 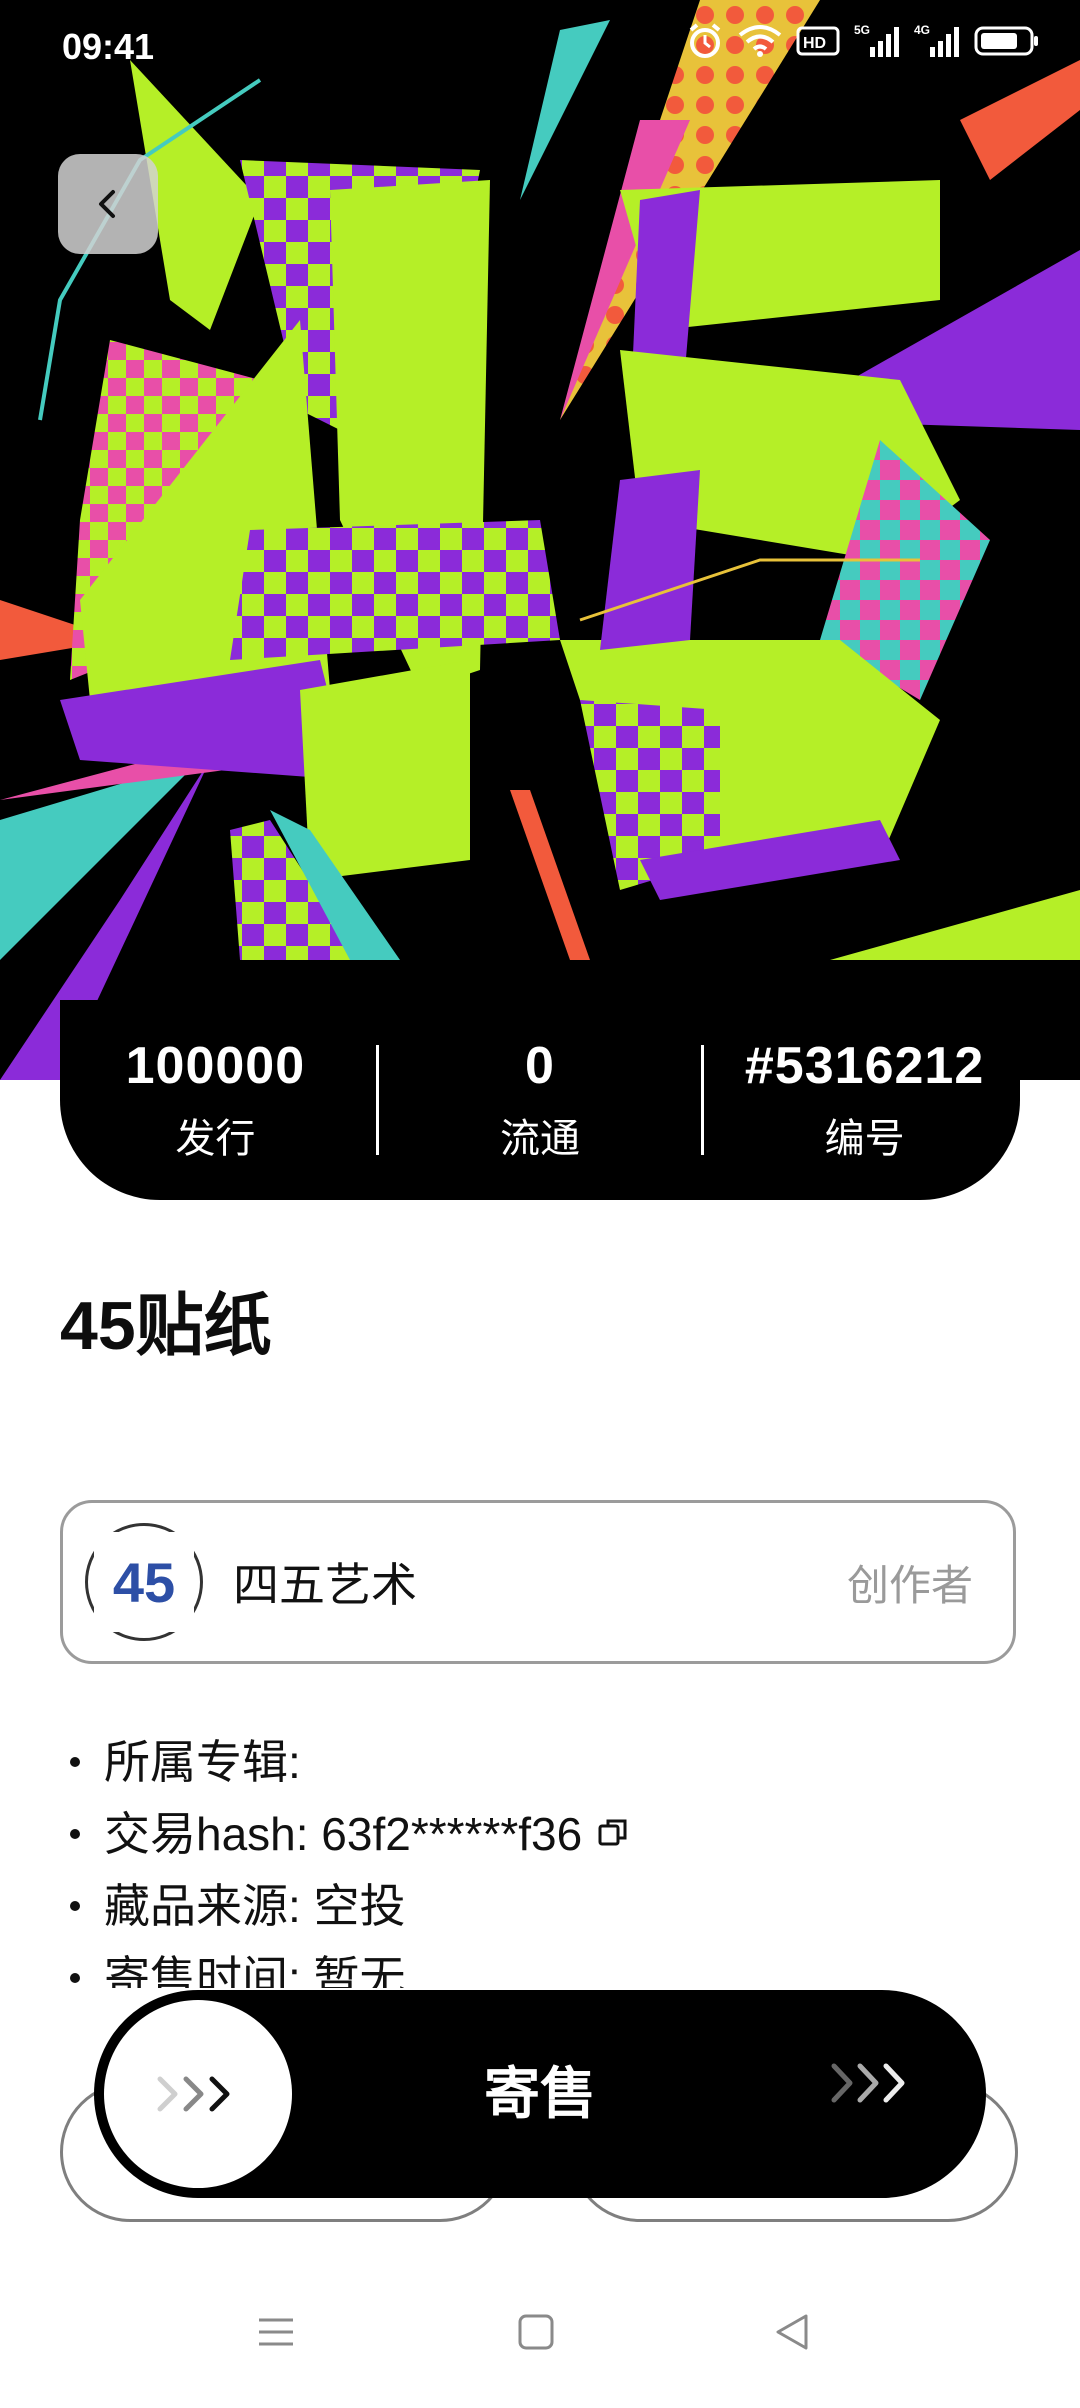 What do you see at coordinates (545, 1965) in the screenshot?
I see `detail-consign-time: 寄售时间: 暂无` at bounding box center [545, 1965].